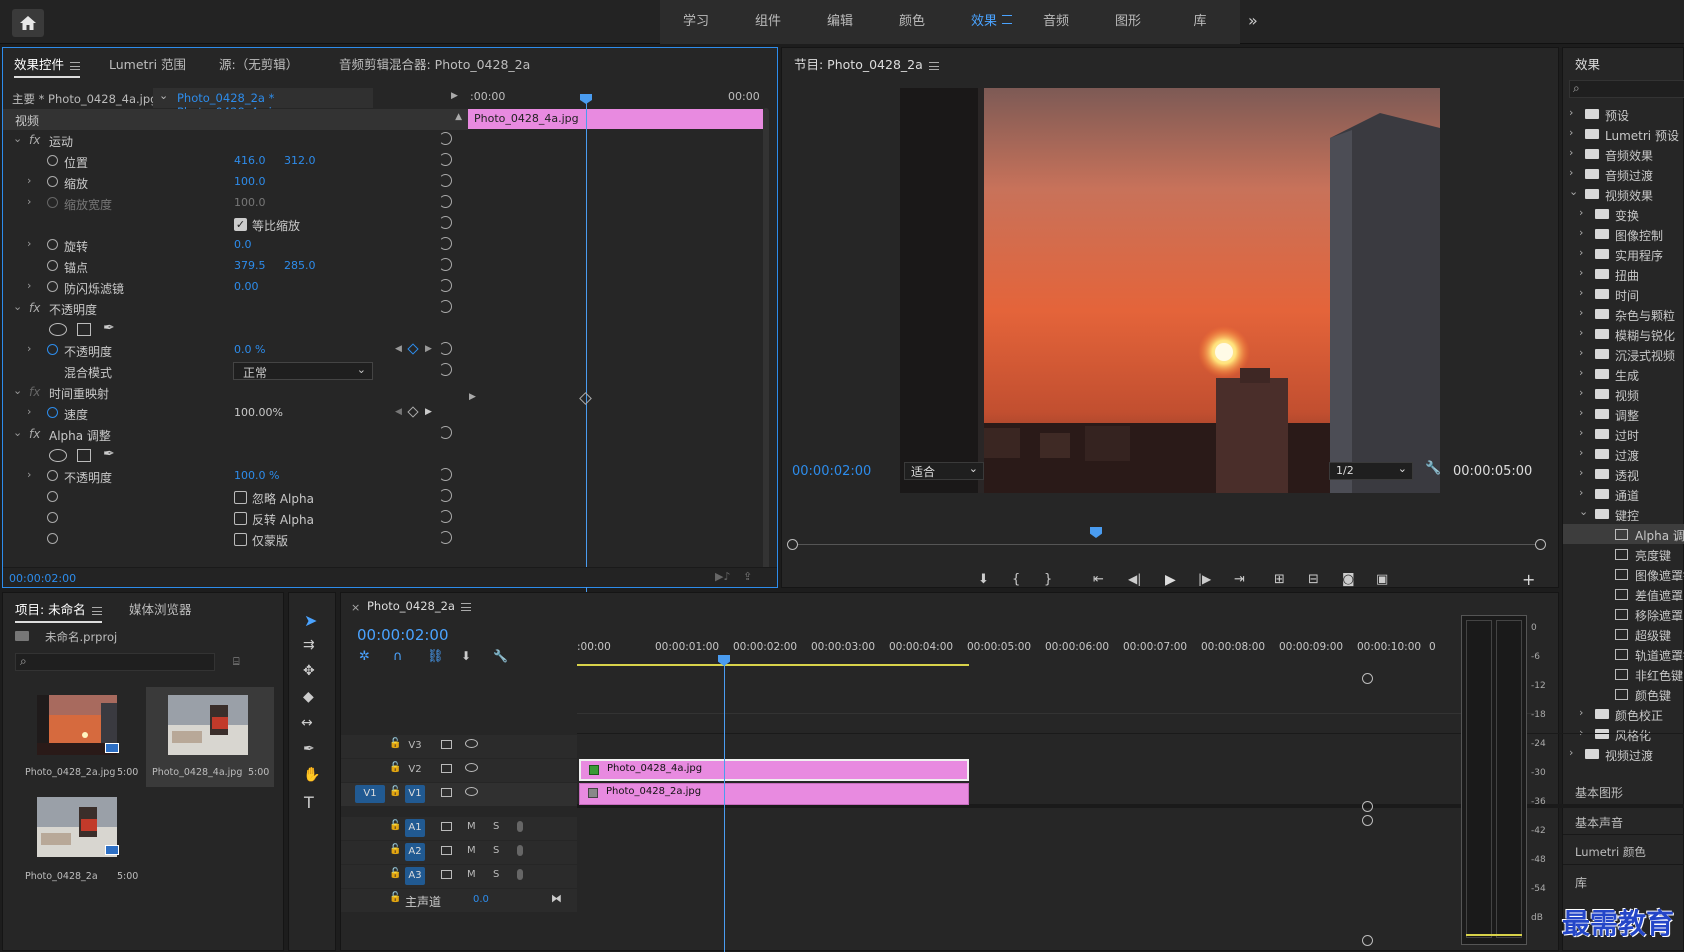 The image size is (1684, 952). What do you see at coordinates (84, 329) in the screenshot?
I see `rectangle-mask-icon` at bounding box center [84, 329].